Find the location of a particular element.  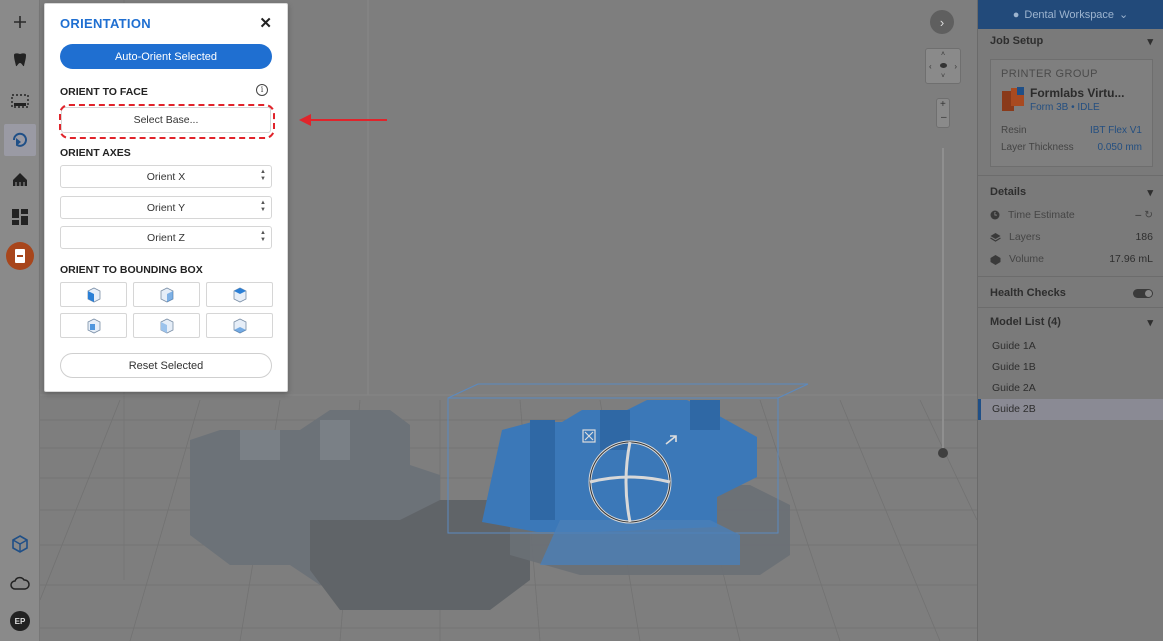

layers-value: 186 is located at coordinates (1144, 237).